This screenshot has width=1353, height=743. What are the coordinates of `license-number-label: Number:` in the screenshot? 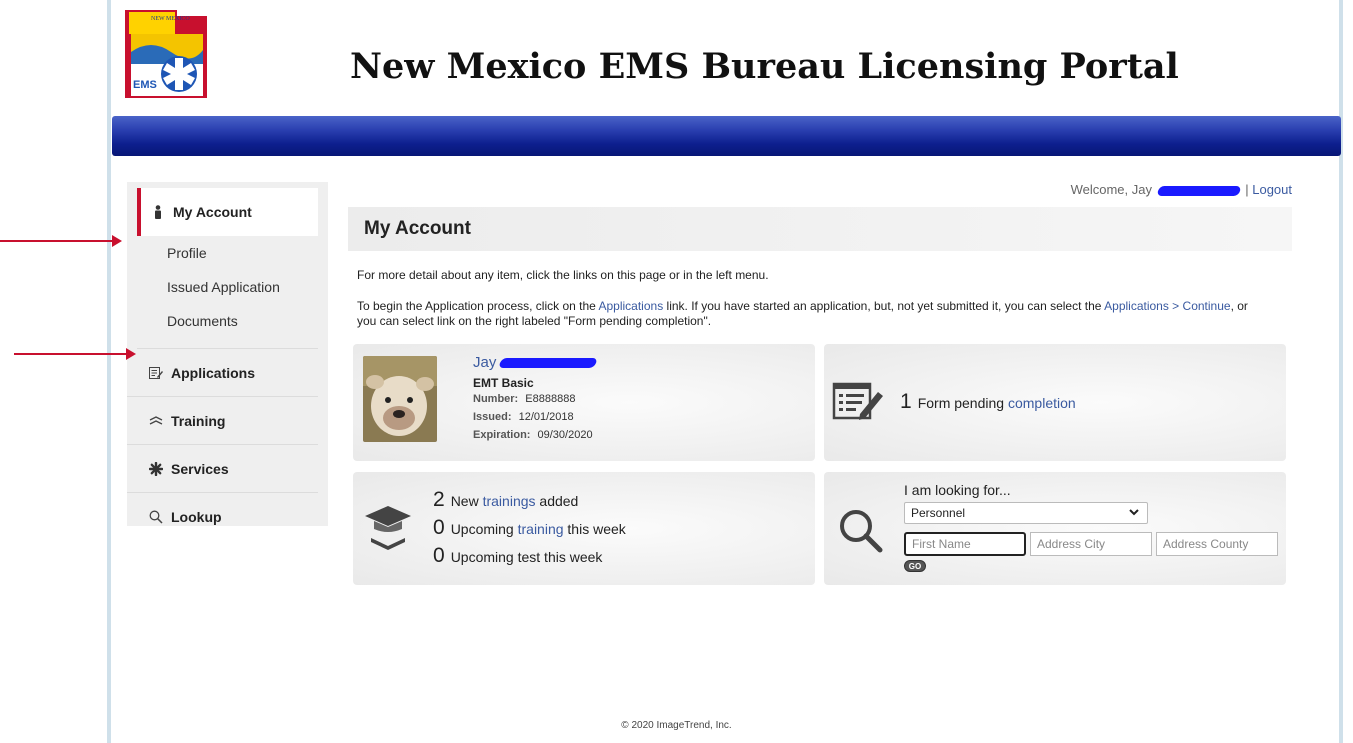 It's located at (496, 399).